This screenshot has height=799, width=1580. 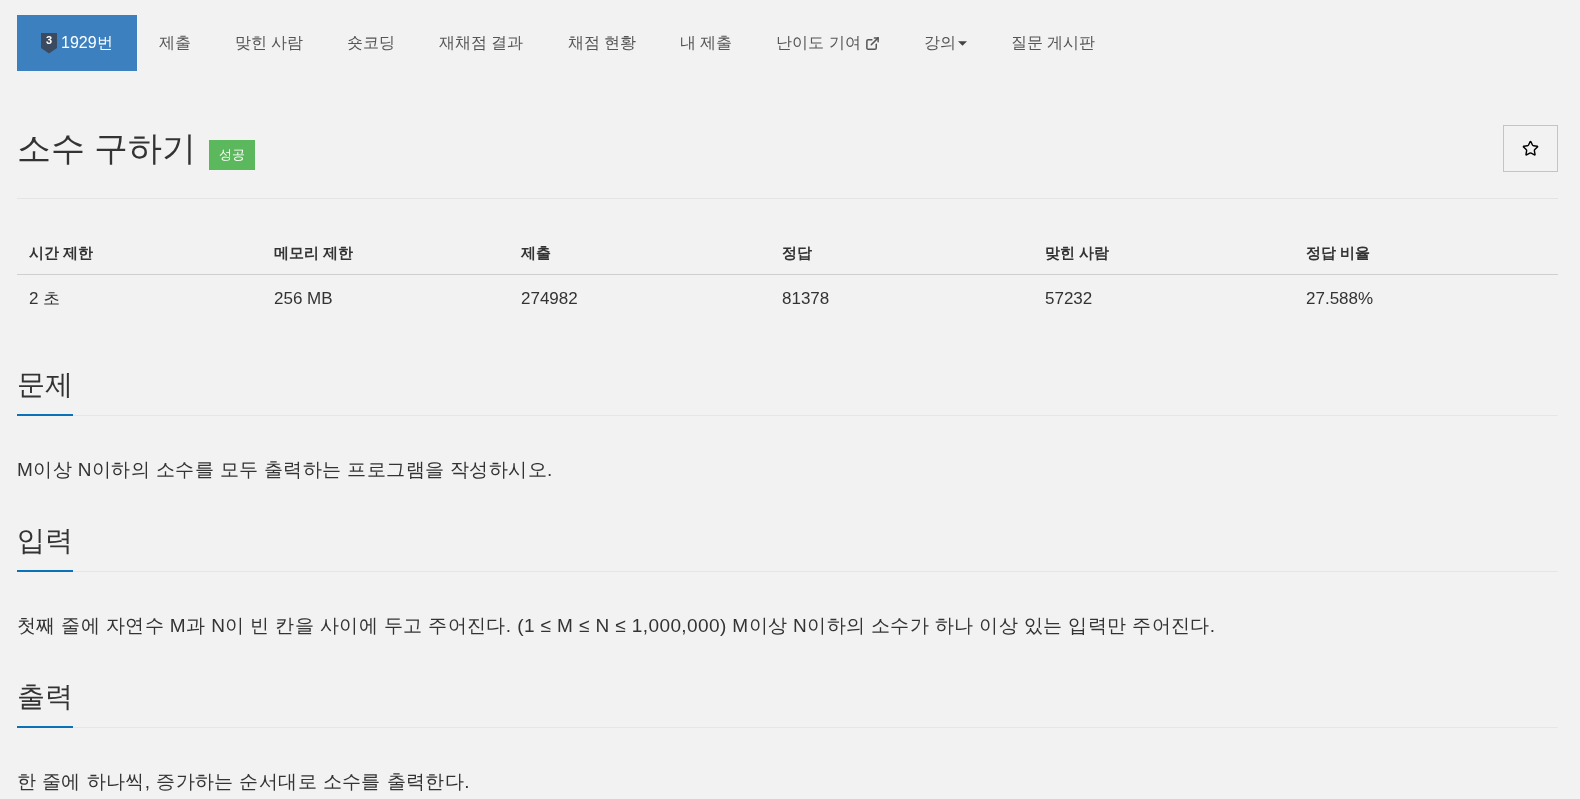 What do you see at coordinates (549, 299) in the screenshot?
I see `table-cell: 274982` at bounding box center [549, 299].